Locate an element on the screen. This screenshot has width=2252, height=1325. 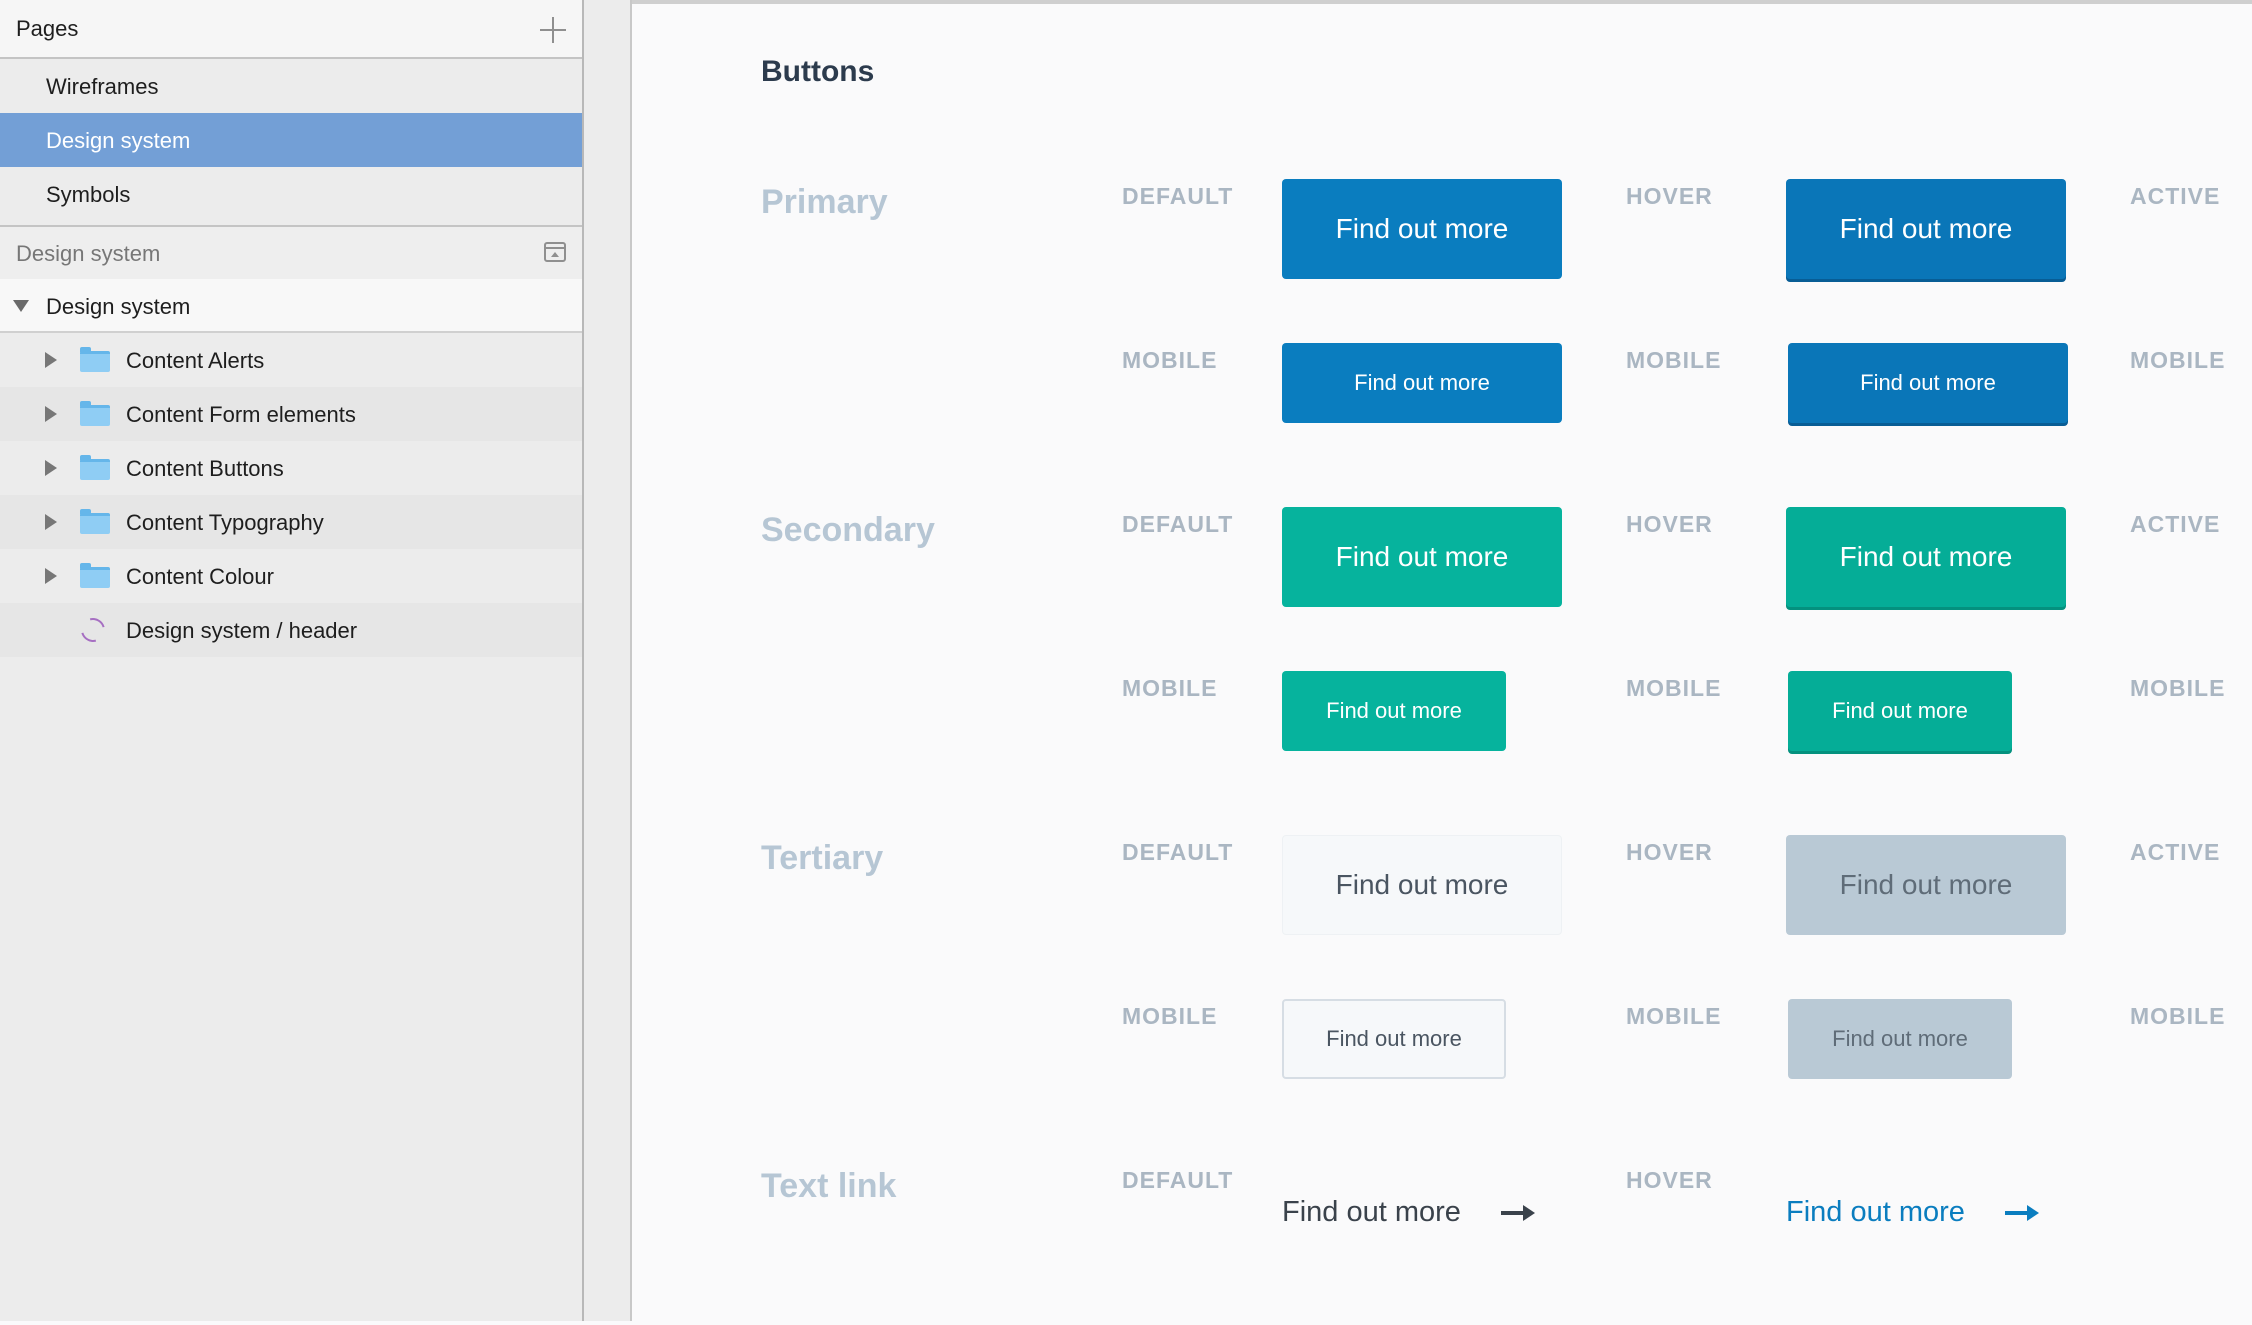
layer-label: Design system / header is located at coordinates (242, 630).